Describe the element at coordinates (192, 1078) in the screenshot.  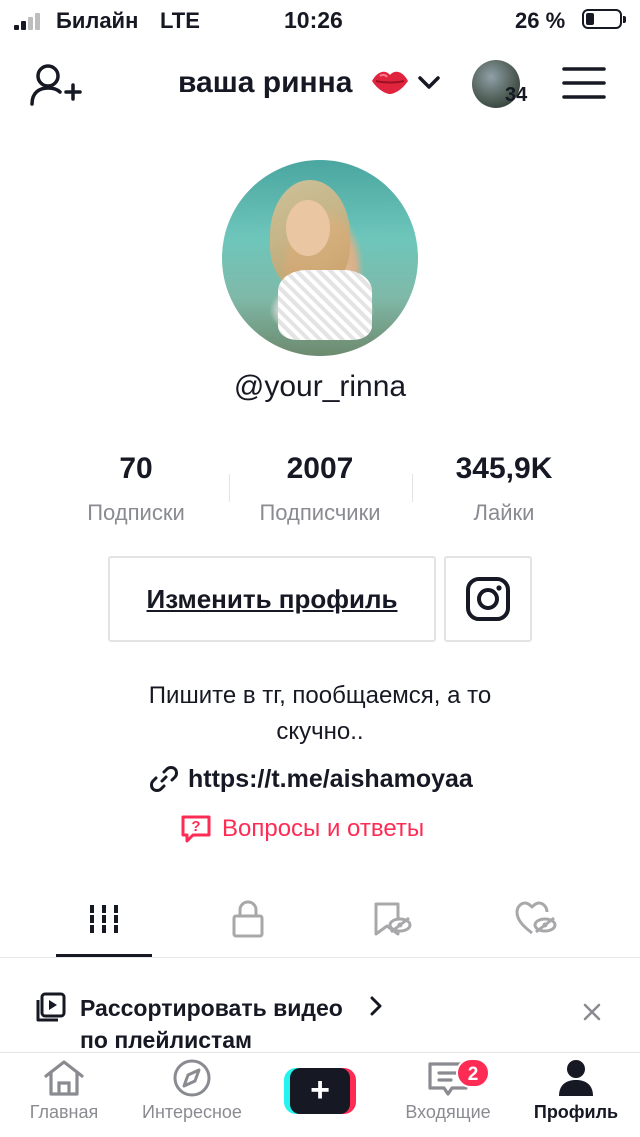
I see `compass-icon` at that location.